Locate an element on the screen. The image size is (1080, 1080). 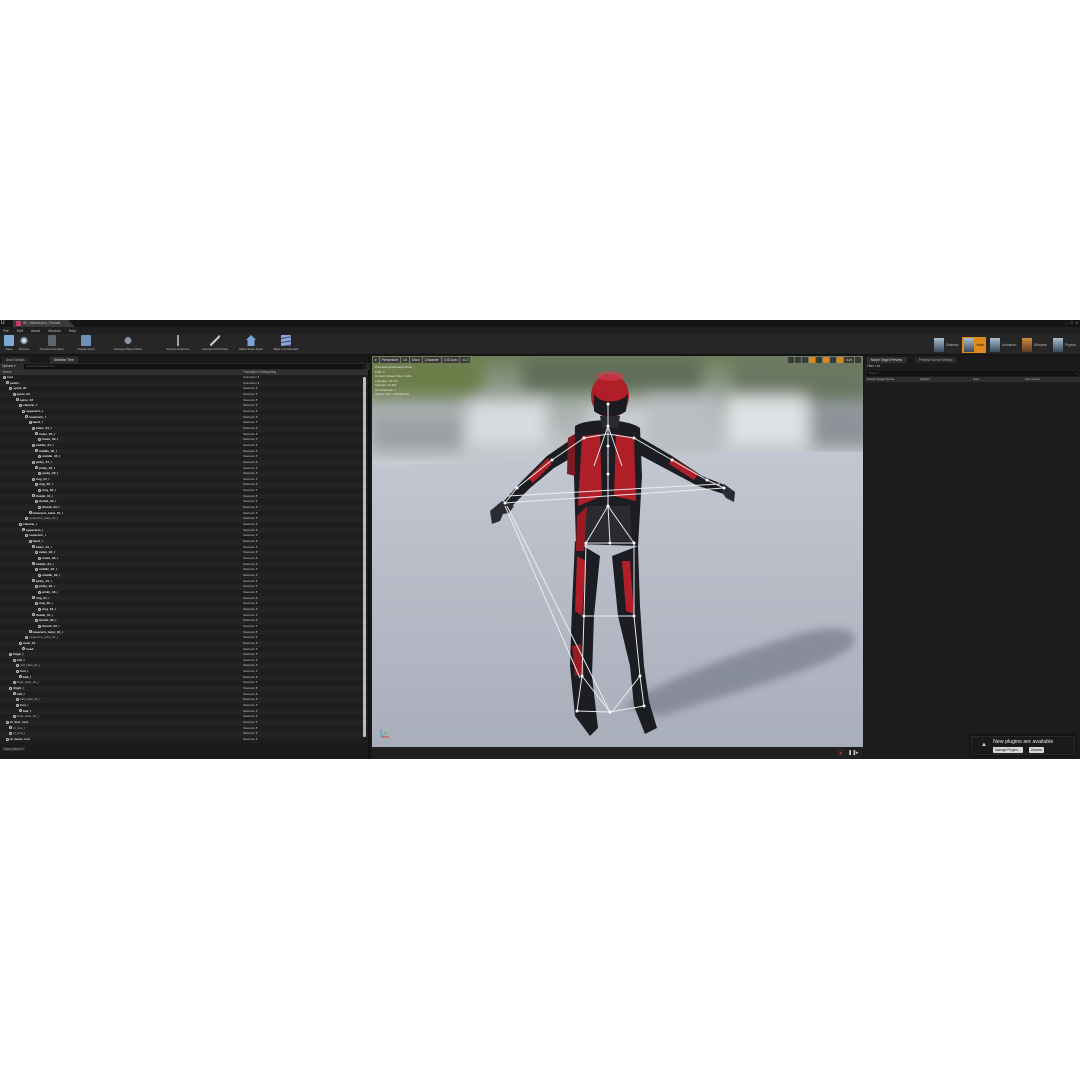
skeleton-search-input: Search Skeleton Tree... ⌕ is located at coordinates (195, 366).